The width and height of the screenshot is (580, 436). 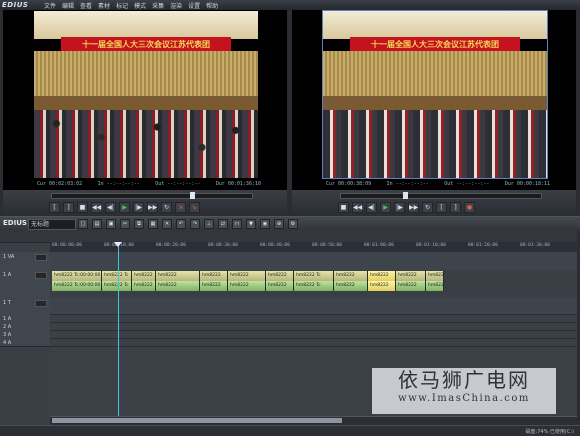 What do you see at coordinates (275, 245) in the screenshot?
I see `ruler-tick: 00:00:40;00` at bounding box center [275, 245].